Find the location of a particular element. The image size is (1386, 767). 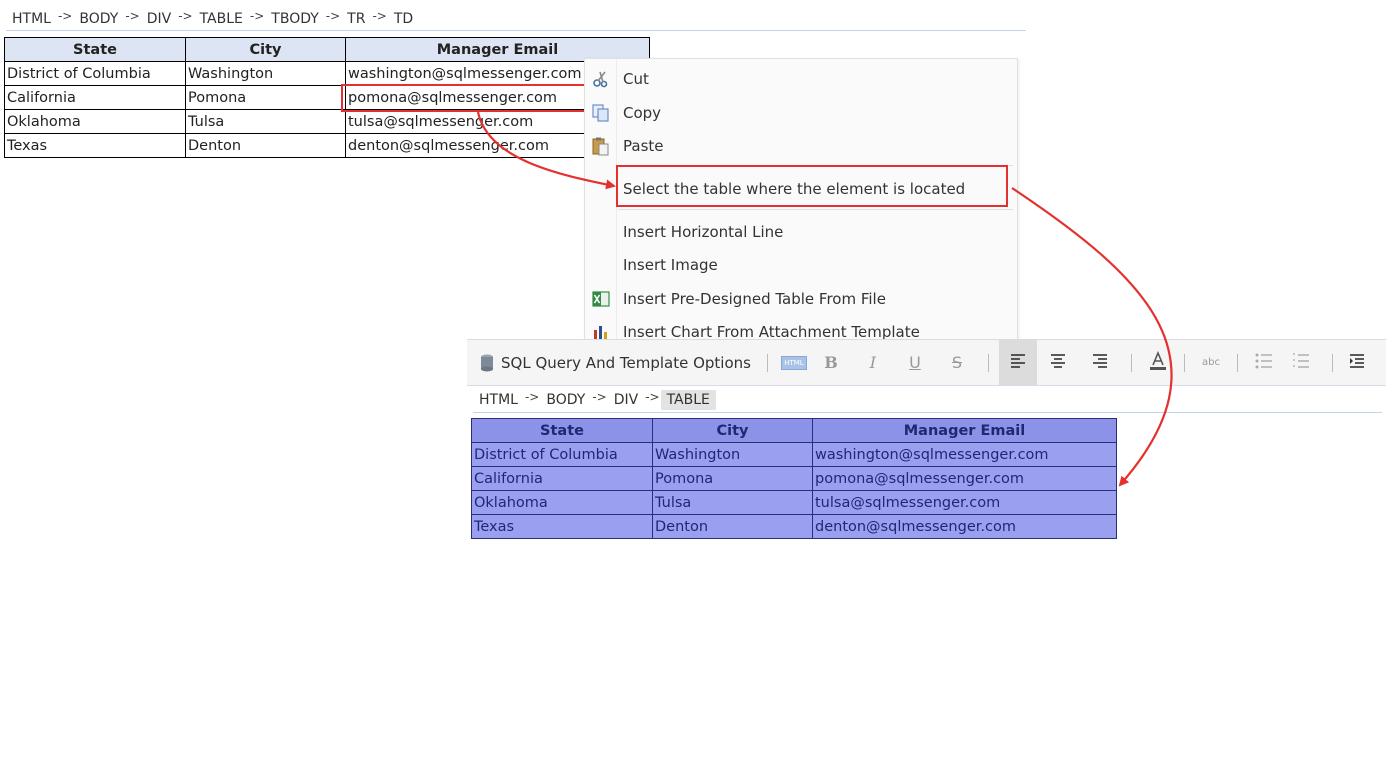

font-color-icon is located at coordinates (1158, 362).